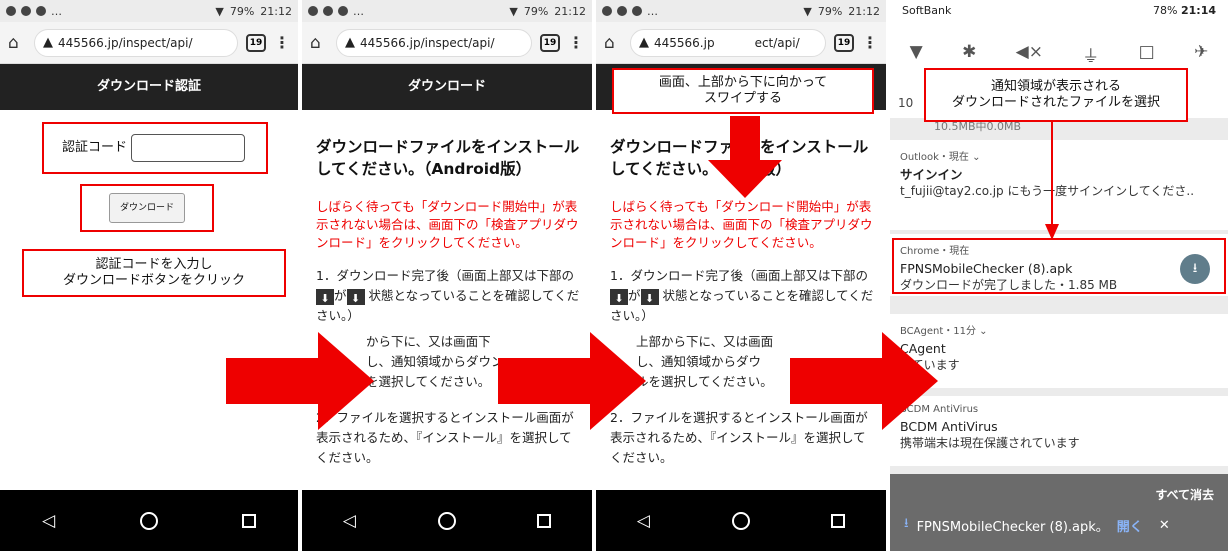  Describe the element at coordinates (906, 523) in the screenshot. I see `download-done-icon: ⭳` at that location.